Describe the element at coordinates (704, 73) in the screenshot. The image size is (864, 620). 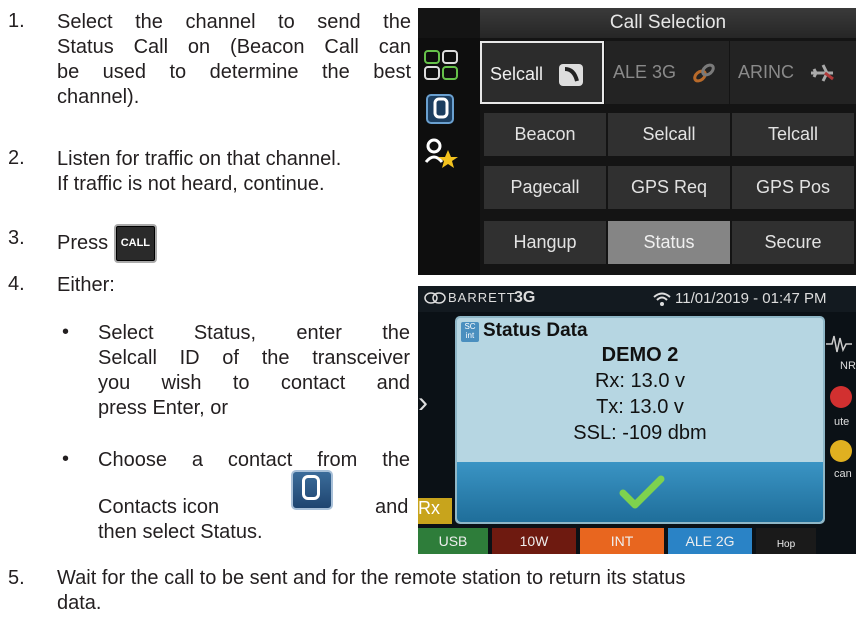
I see `link-icon` at that location.